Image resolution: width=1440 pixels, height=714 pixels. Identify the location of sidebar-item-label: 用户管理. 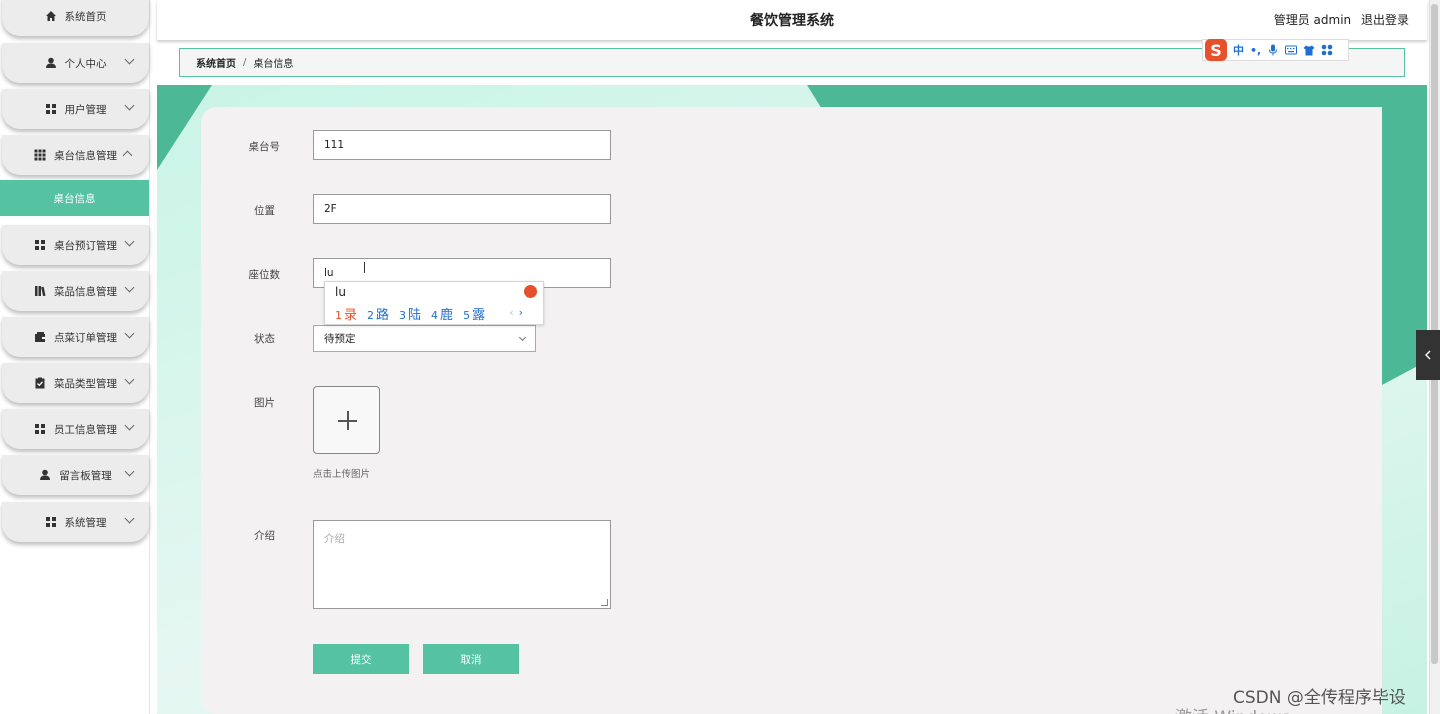
(85, 109).